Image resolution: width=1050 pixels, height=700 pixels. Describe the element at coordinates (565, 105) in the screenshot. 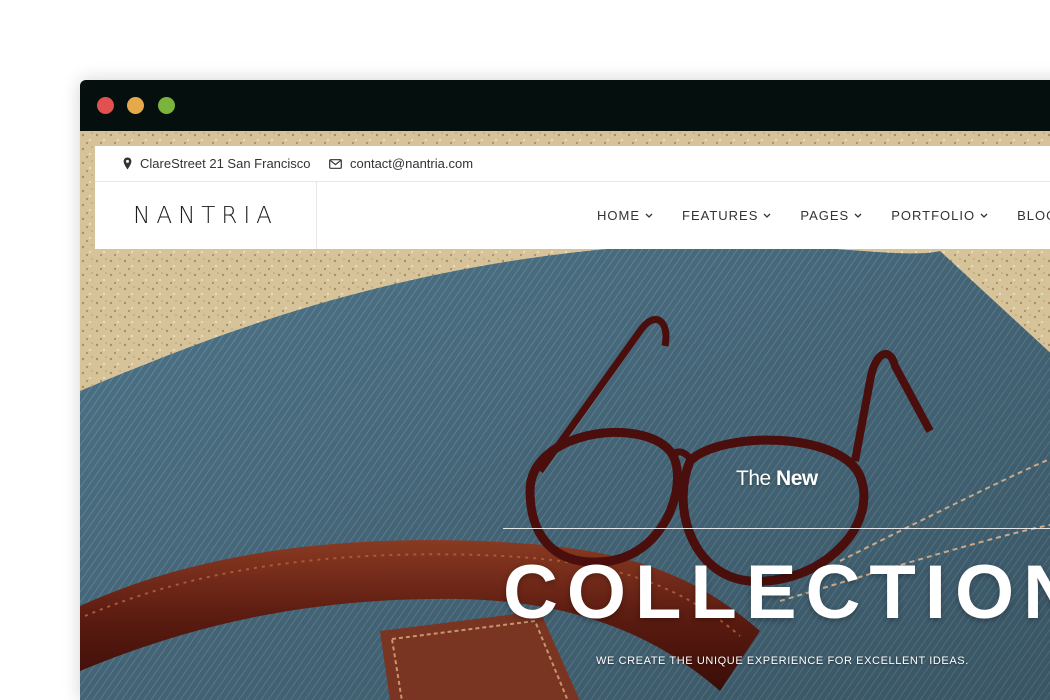

I see `browser-titlebar` at that location.